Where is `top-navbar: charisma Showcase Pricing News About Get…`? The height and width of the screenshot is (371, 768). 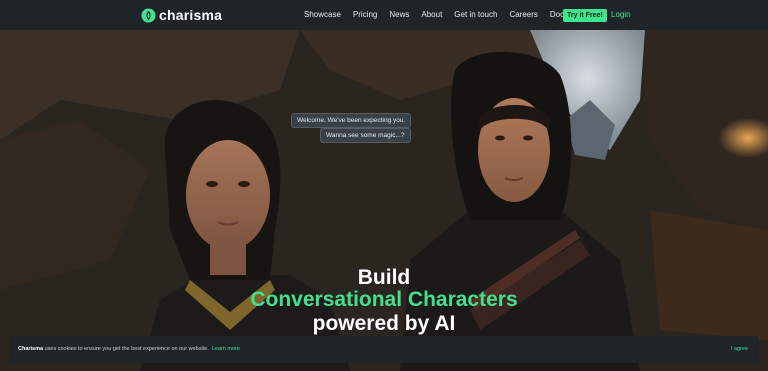
top-navbar: charisma Showcase Pricing News About Get… is located at coordinates (384, 15).